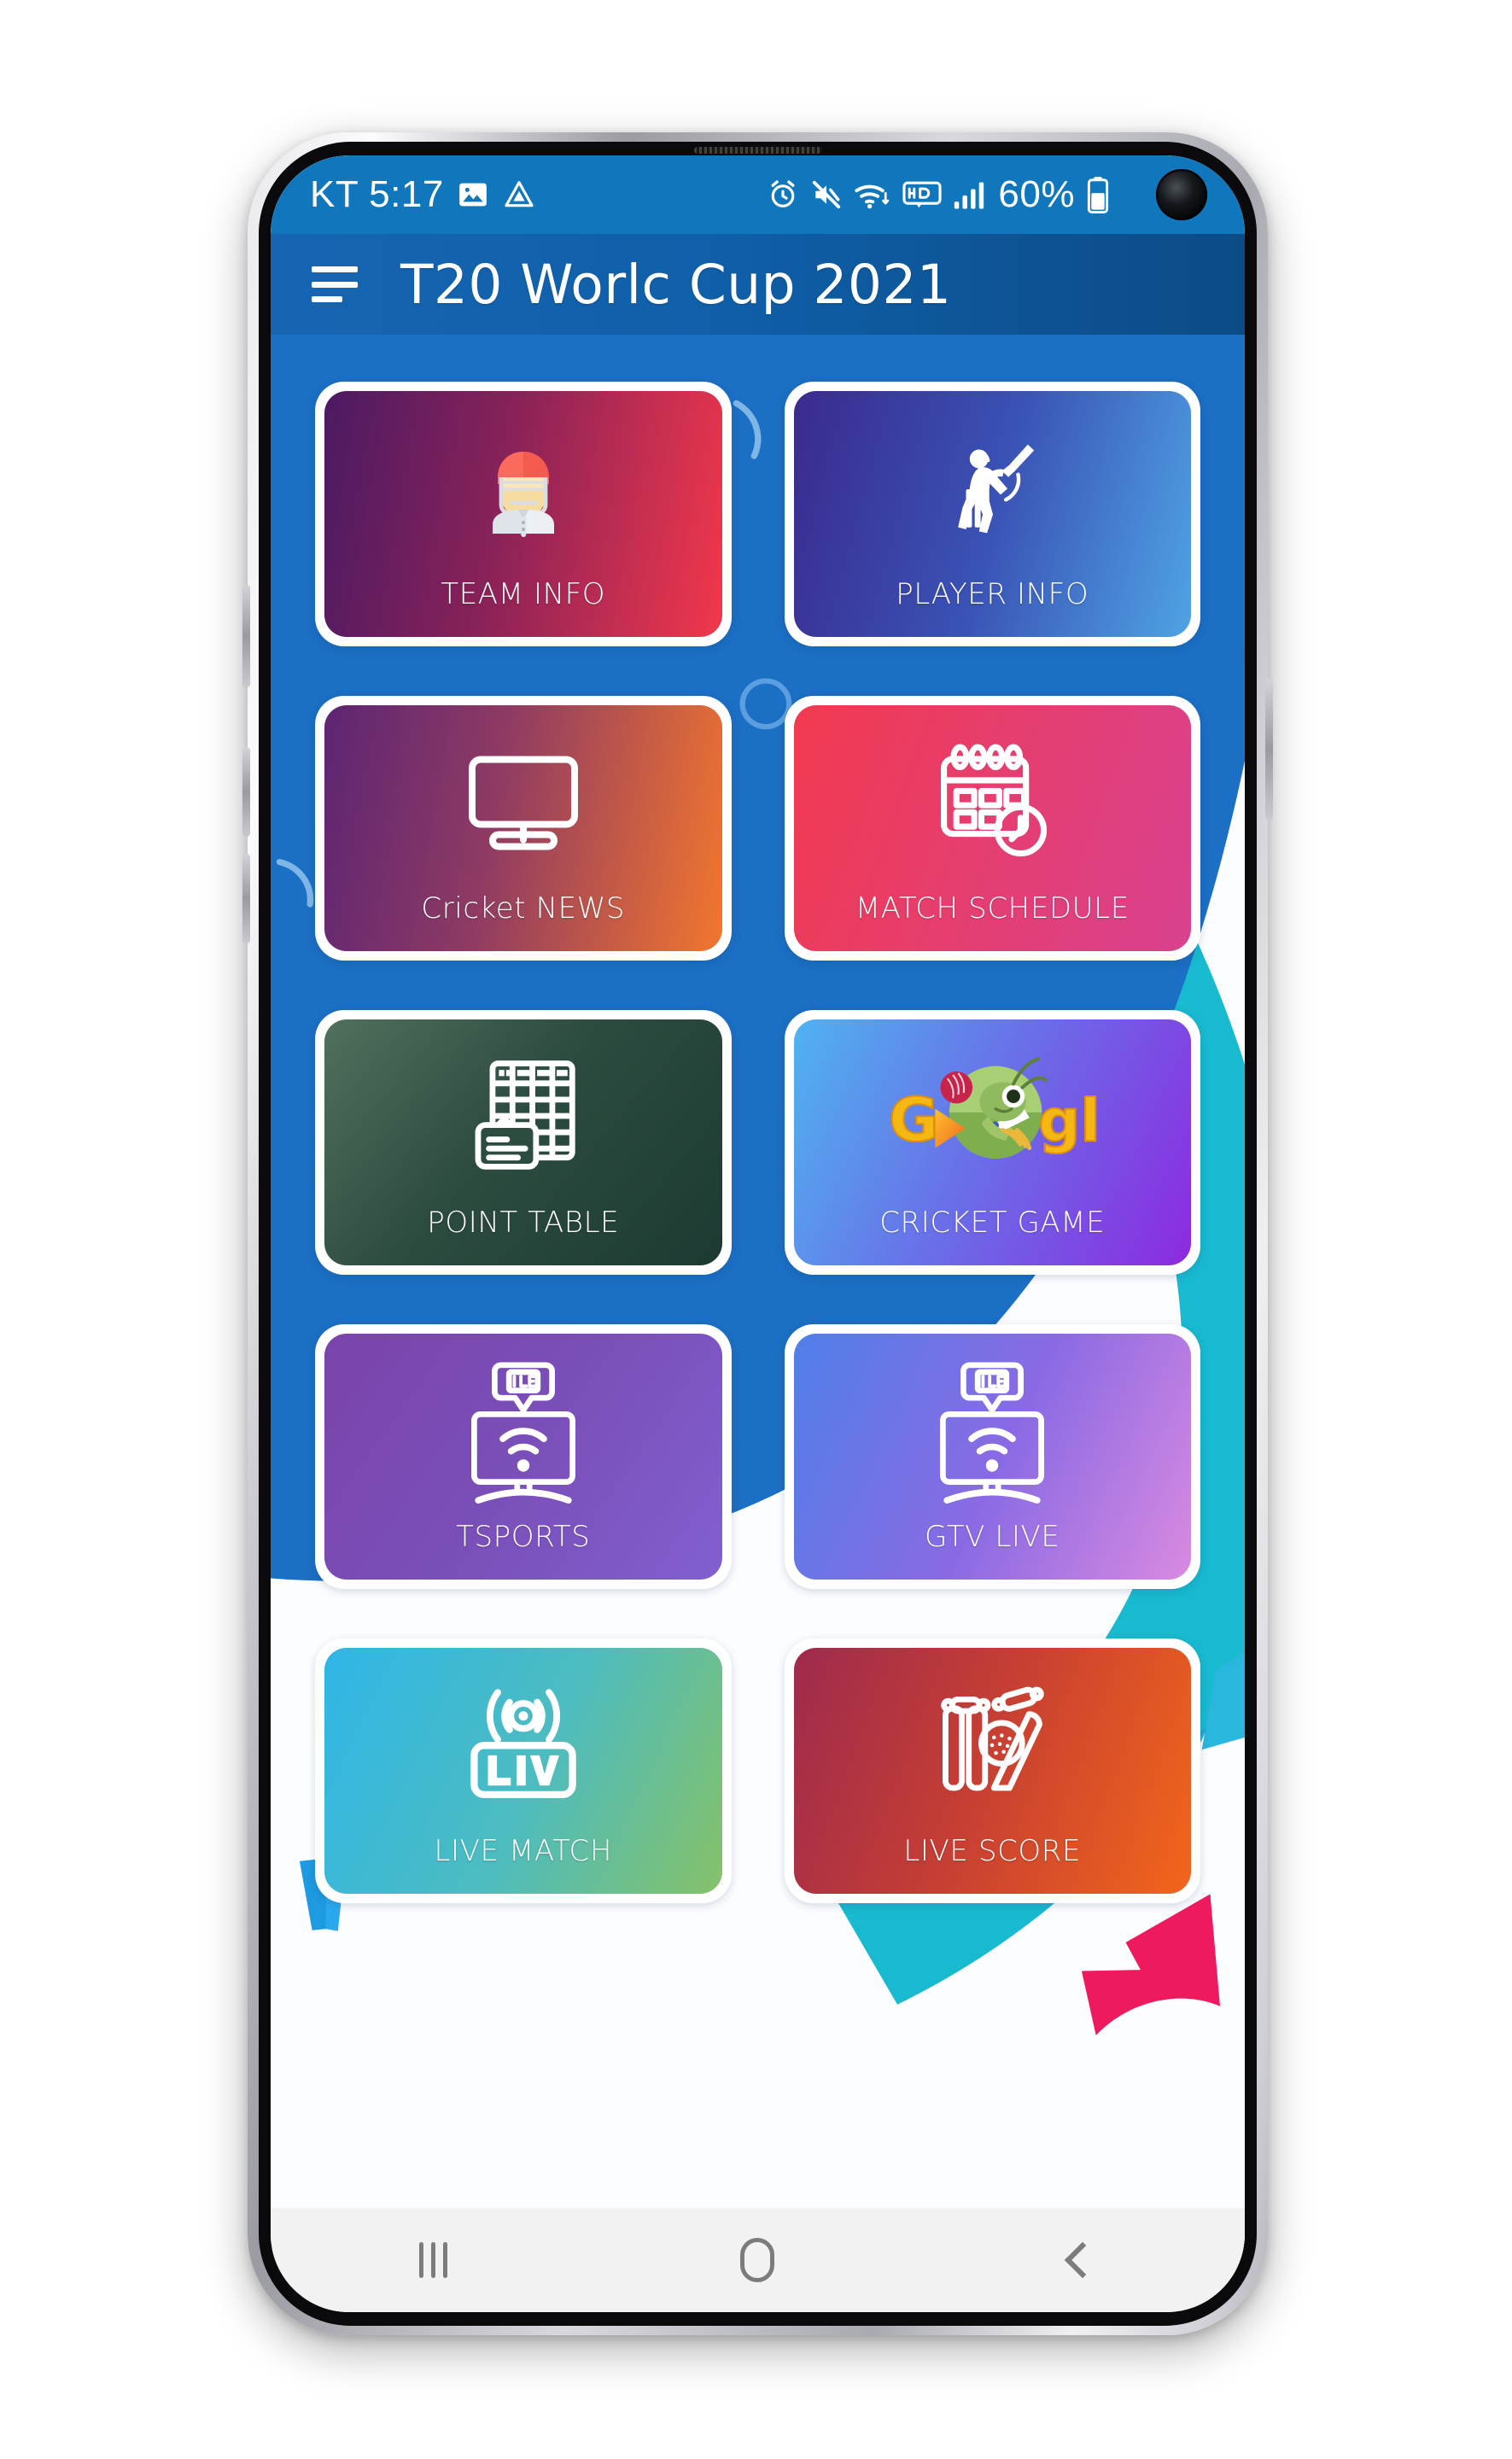 The width and height of the screenshot is (1512, 2459). What do you see at coordinates (993, 487) in the screenshot?
I see `batsman-icon` at bounding box center [993, 487].